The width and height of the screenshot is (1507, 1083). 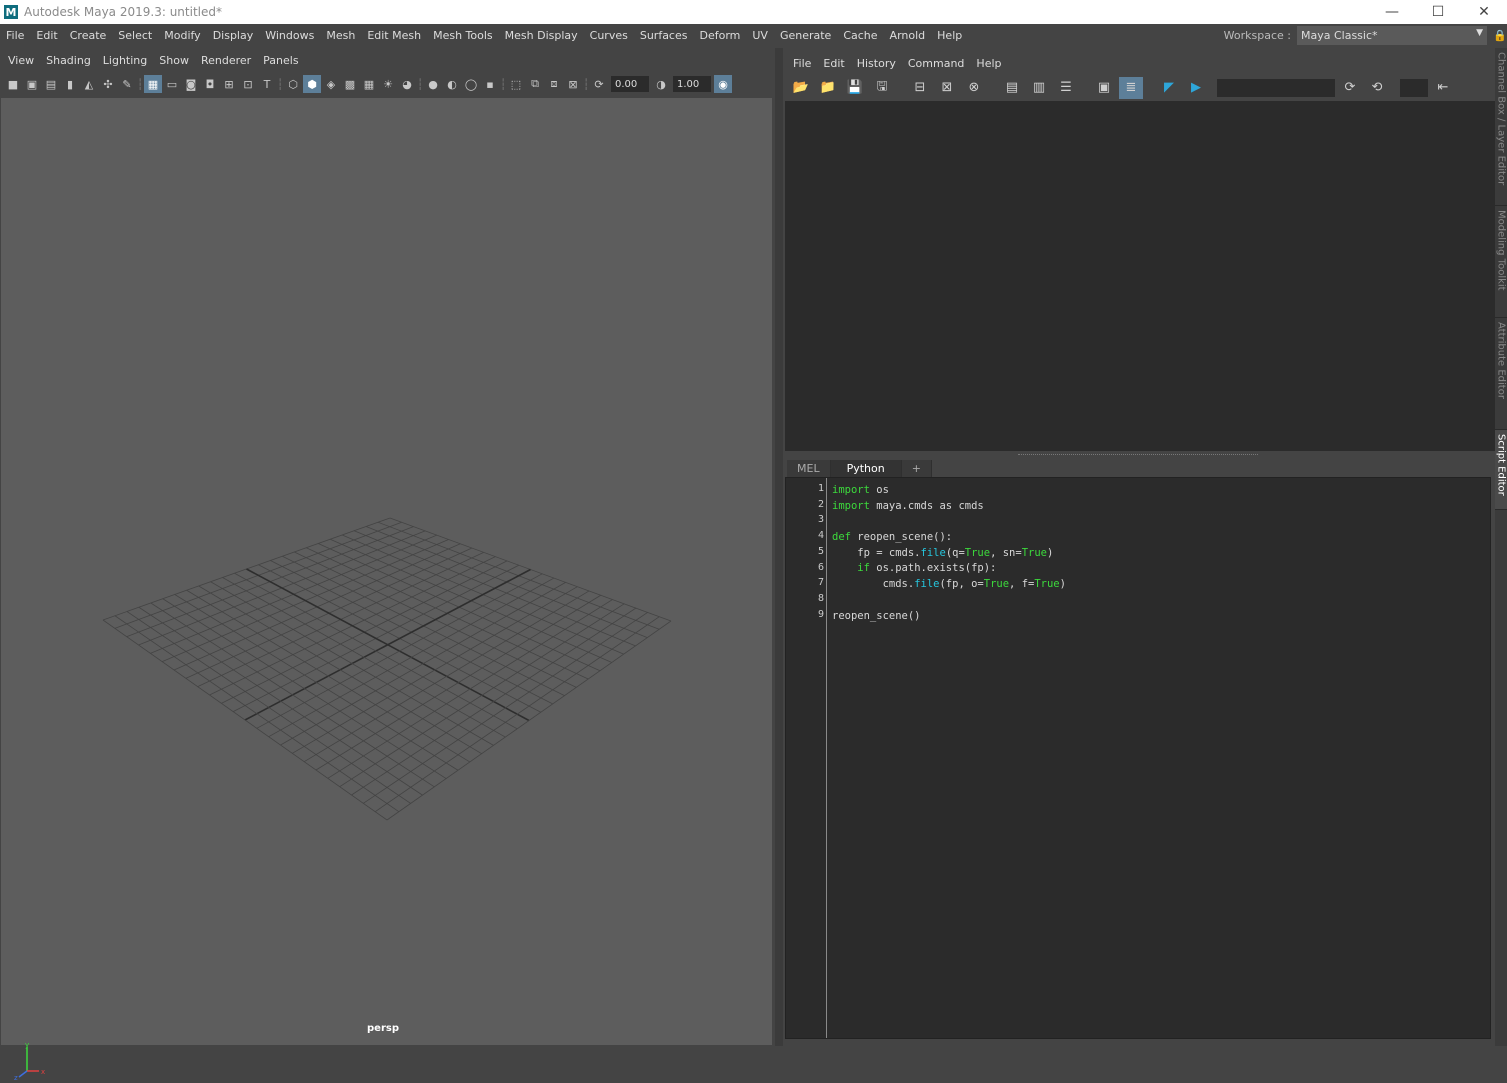 What do you see at coordinates (229, 84) in the screenshot?
I see `field-chart-icon: ⊞` at bounding box center [229, 84].